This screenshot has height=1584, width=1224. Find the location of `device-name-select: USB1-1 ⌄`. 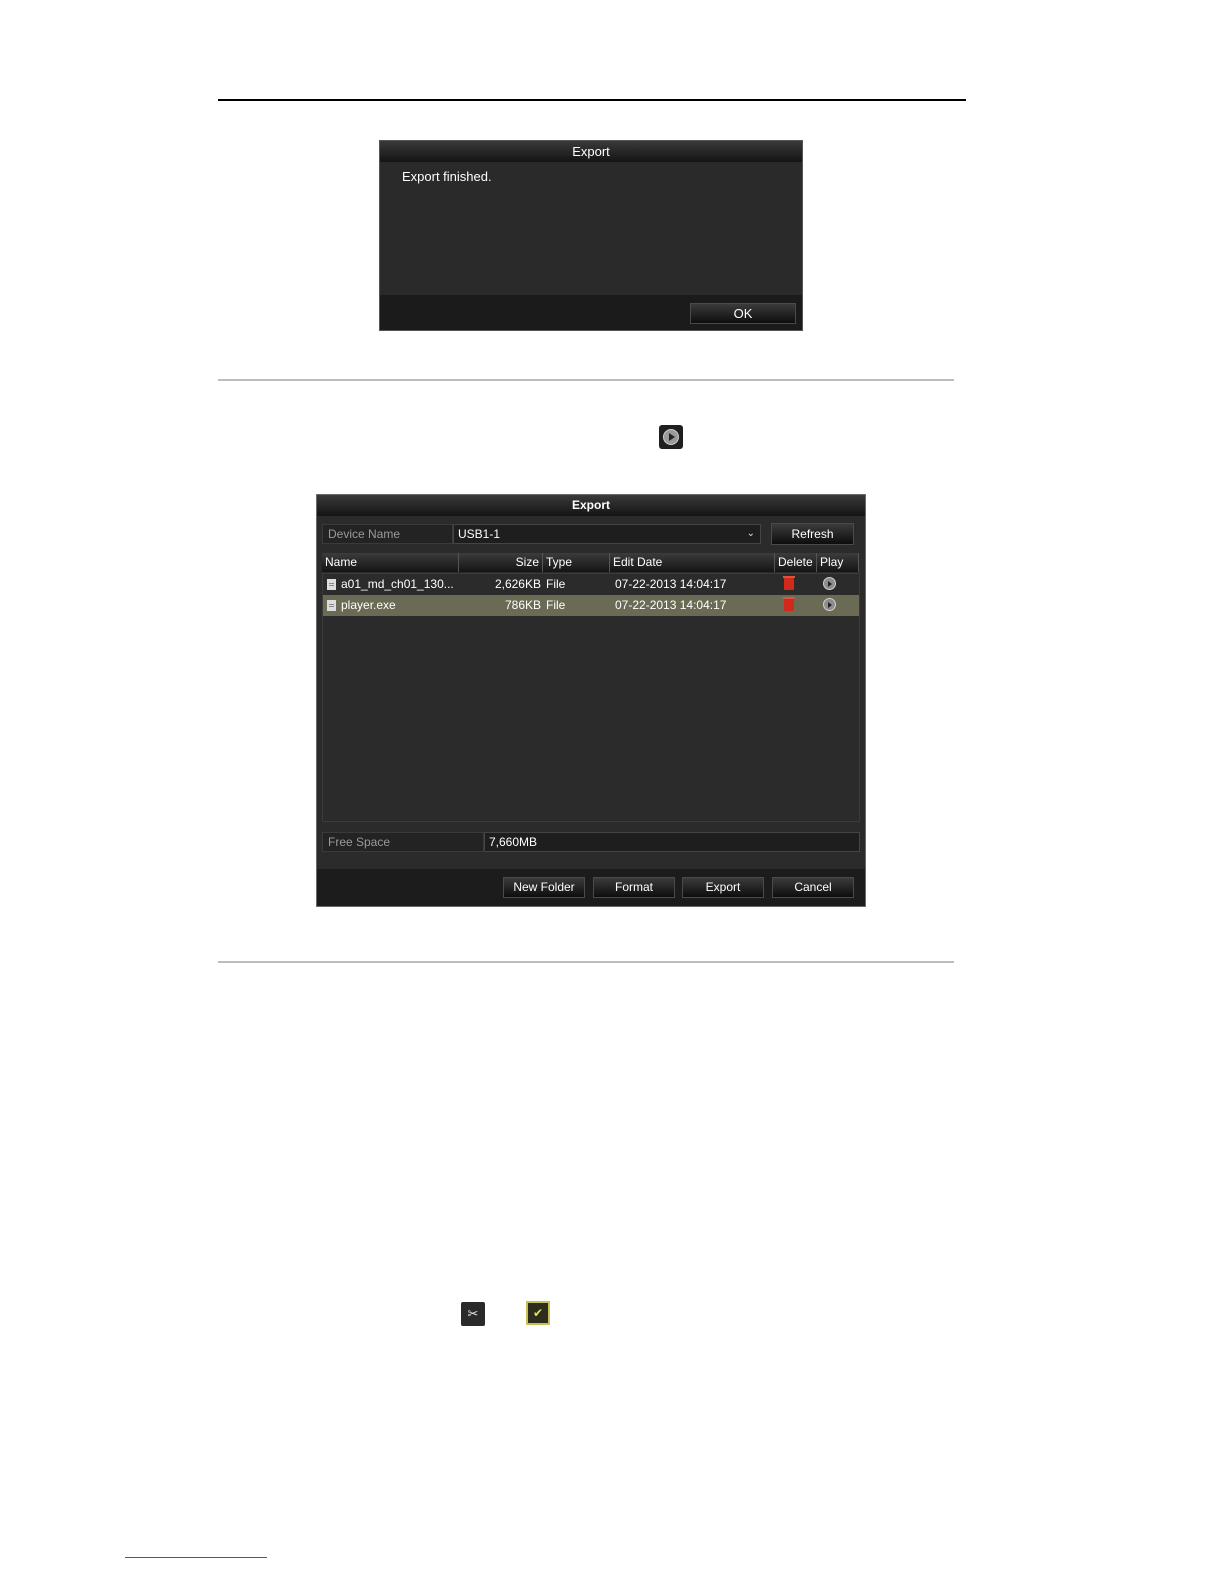

device-name-select: USB1-1 ⌄ is located at coordinates (607, 534).